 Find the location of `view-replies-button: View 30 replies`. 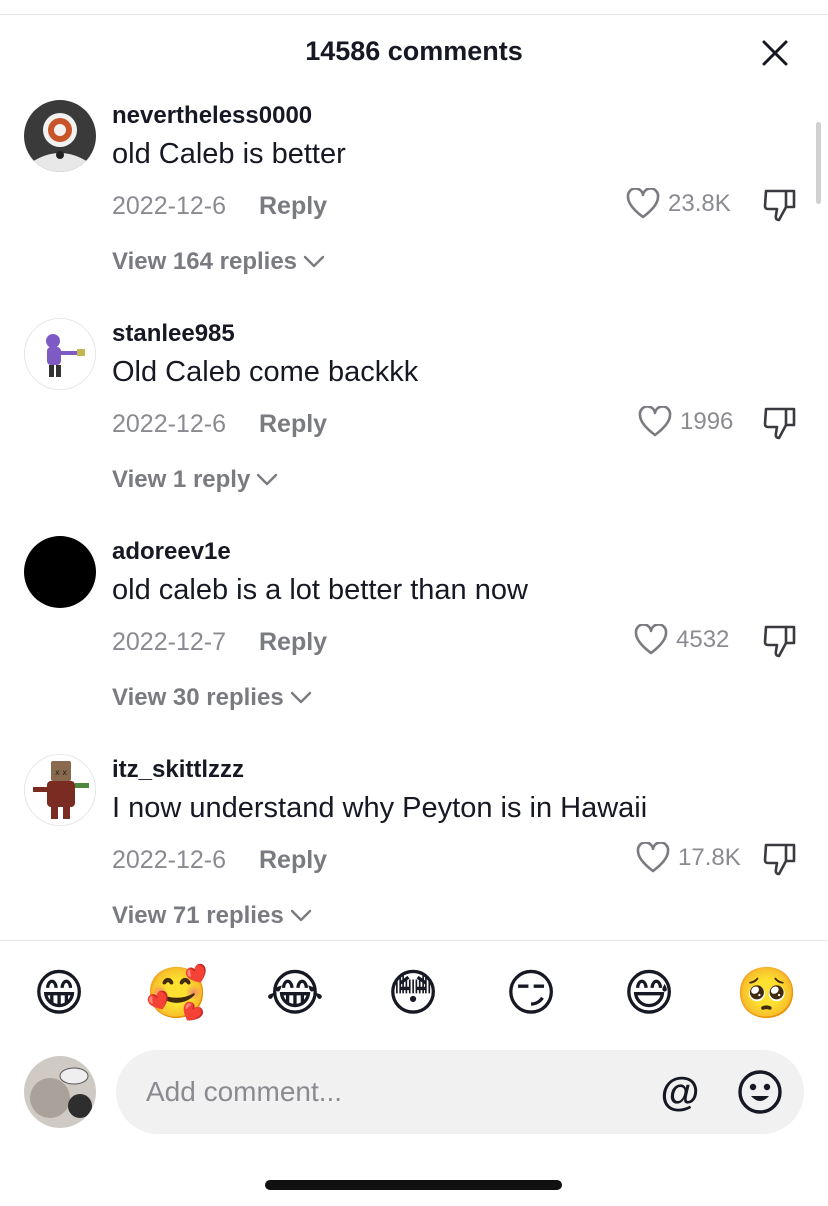

view-replies-button: View 30 replies is located at coordinates (212, 698).